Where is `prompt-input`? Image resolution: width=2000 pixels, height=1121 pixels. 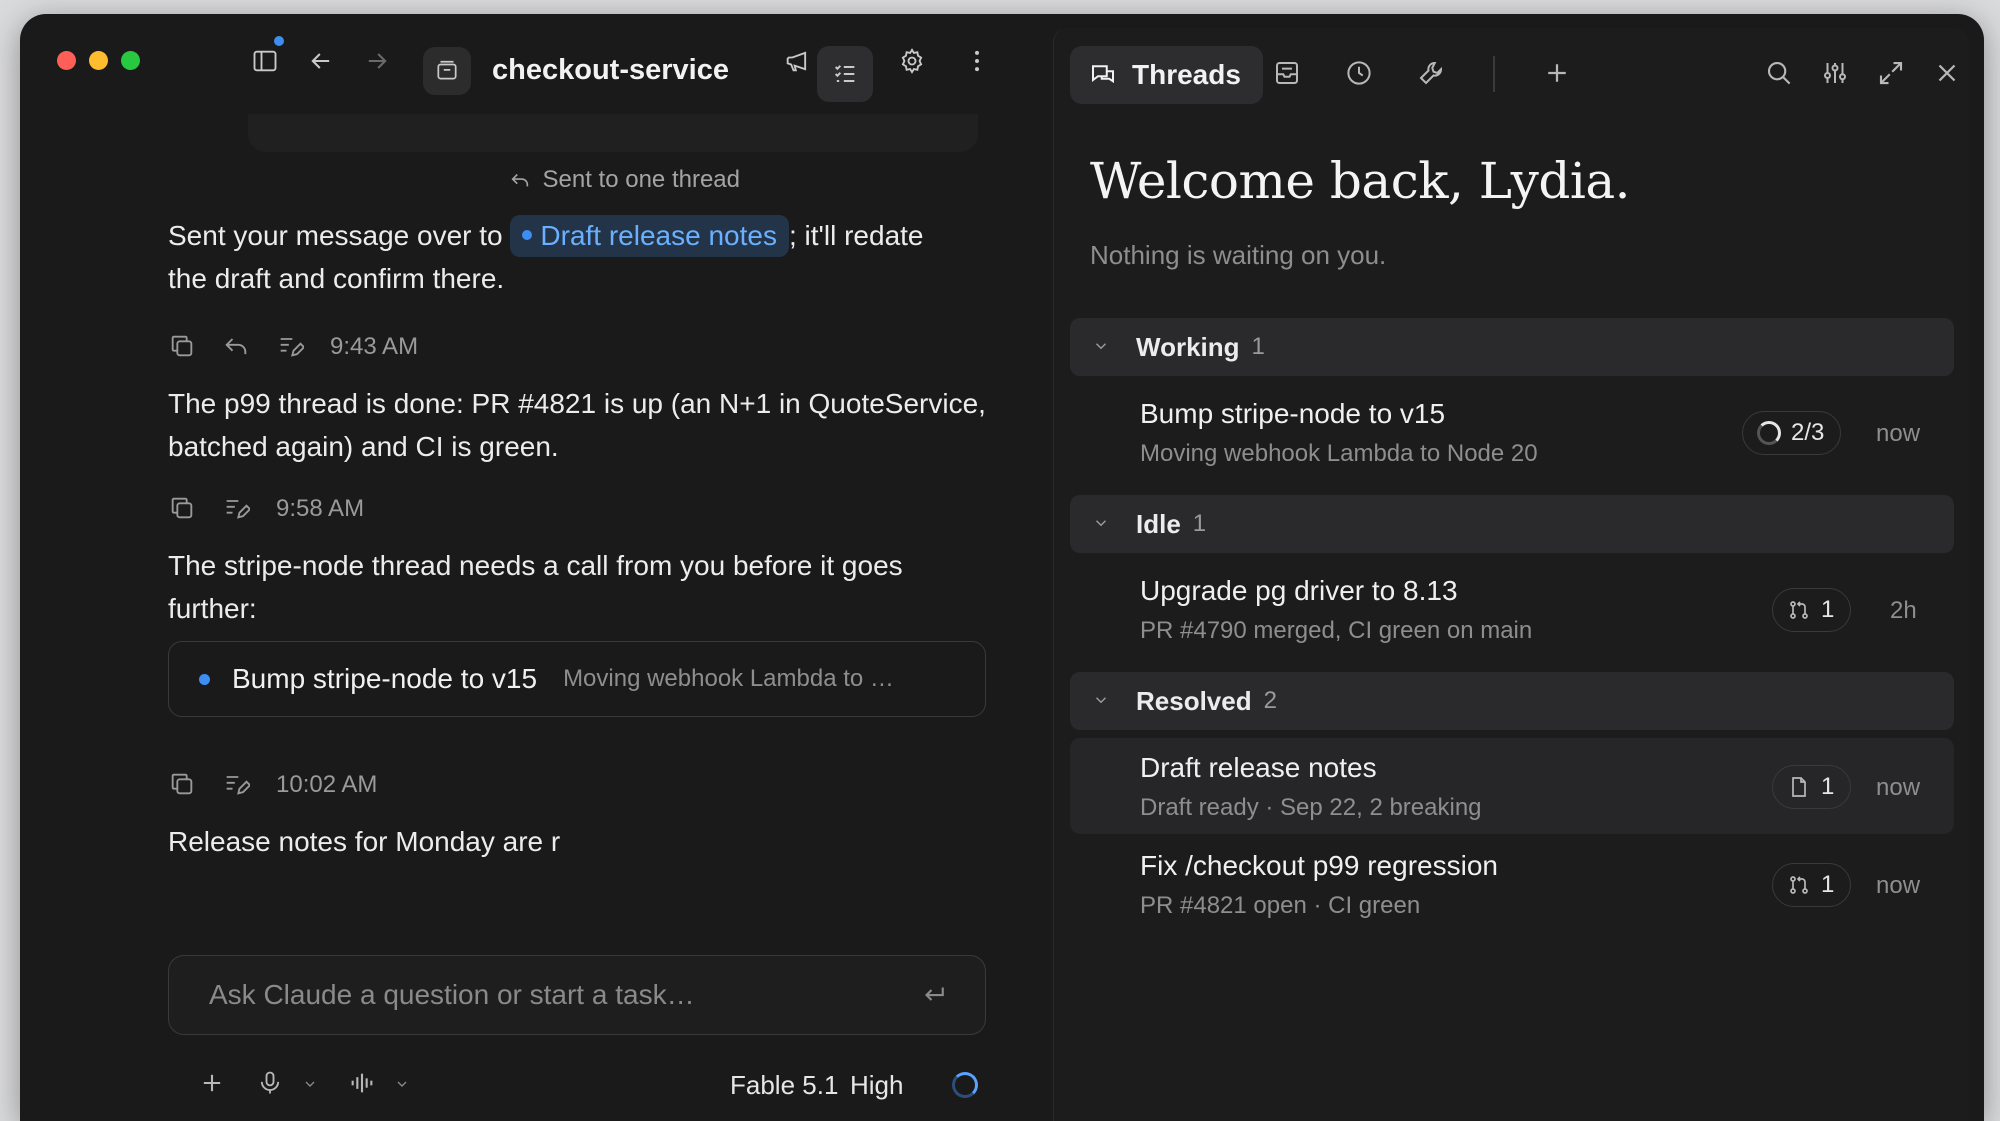 prompt-input is located at coordinates (549, 995).